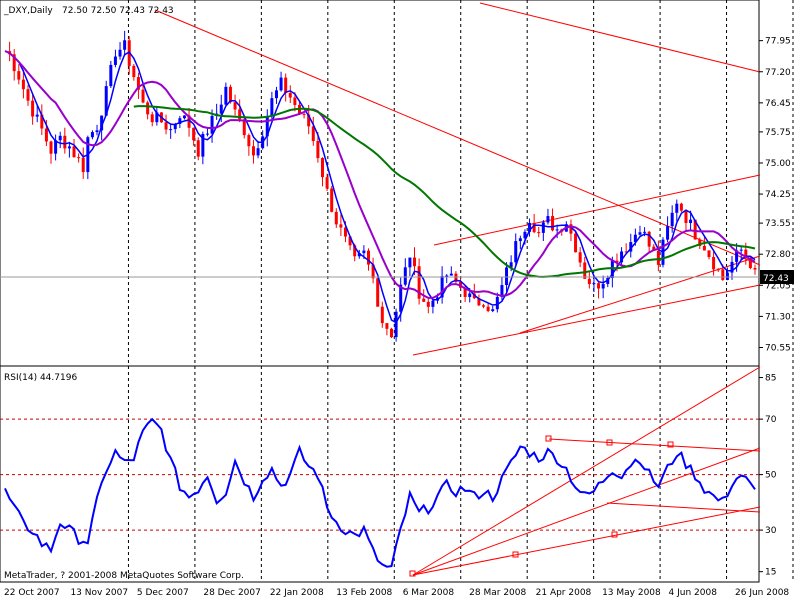 This screenshot has height=600, width=800. I want to click on rsi-tick-label: 85, so click(770, 379).